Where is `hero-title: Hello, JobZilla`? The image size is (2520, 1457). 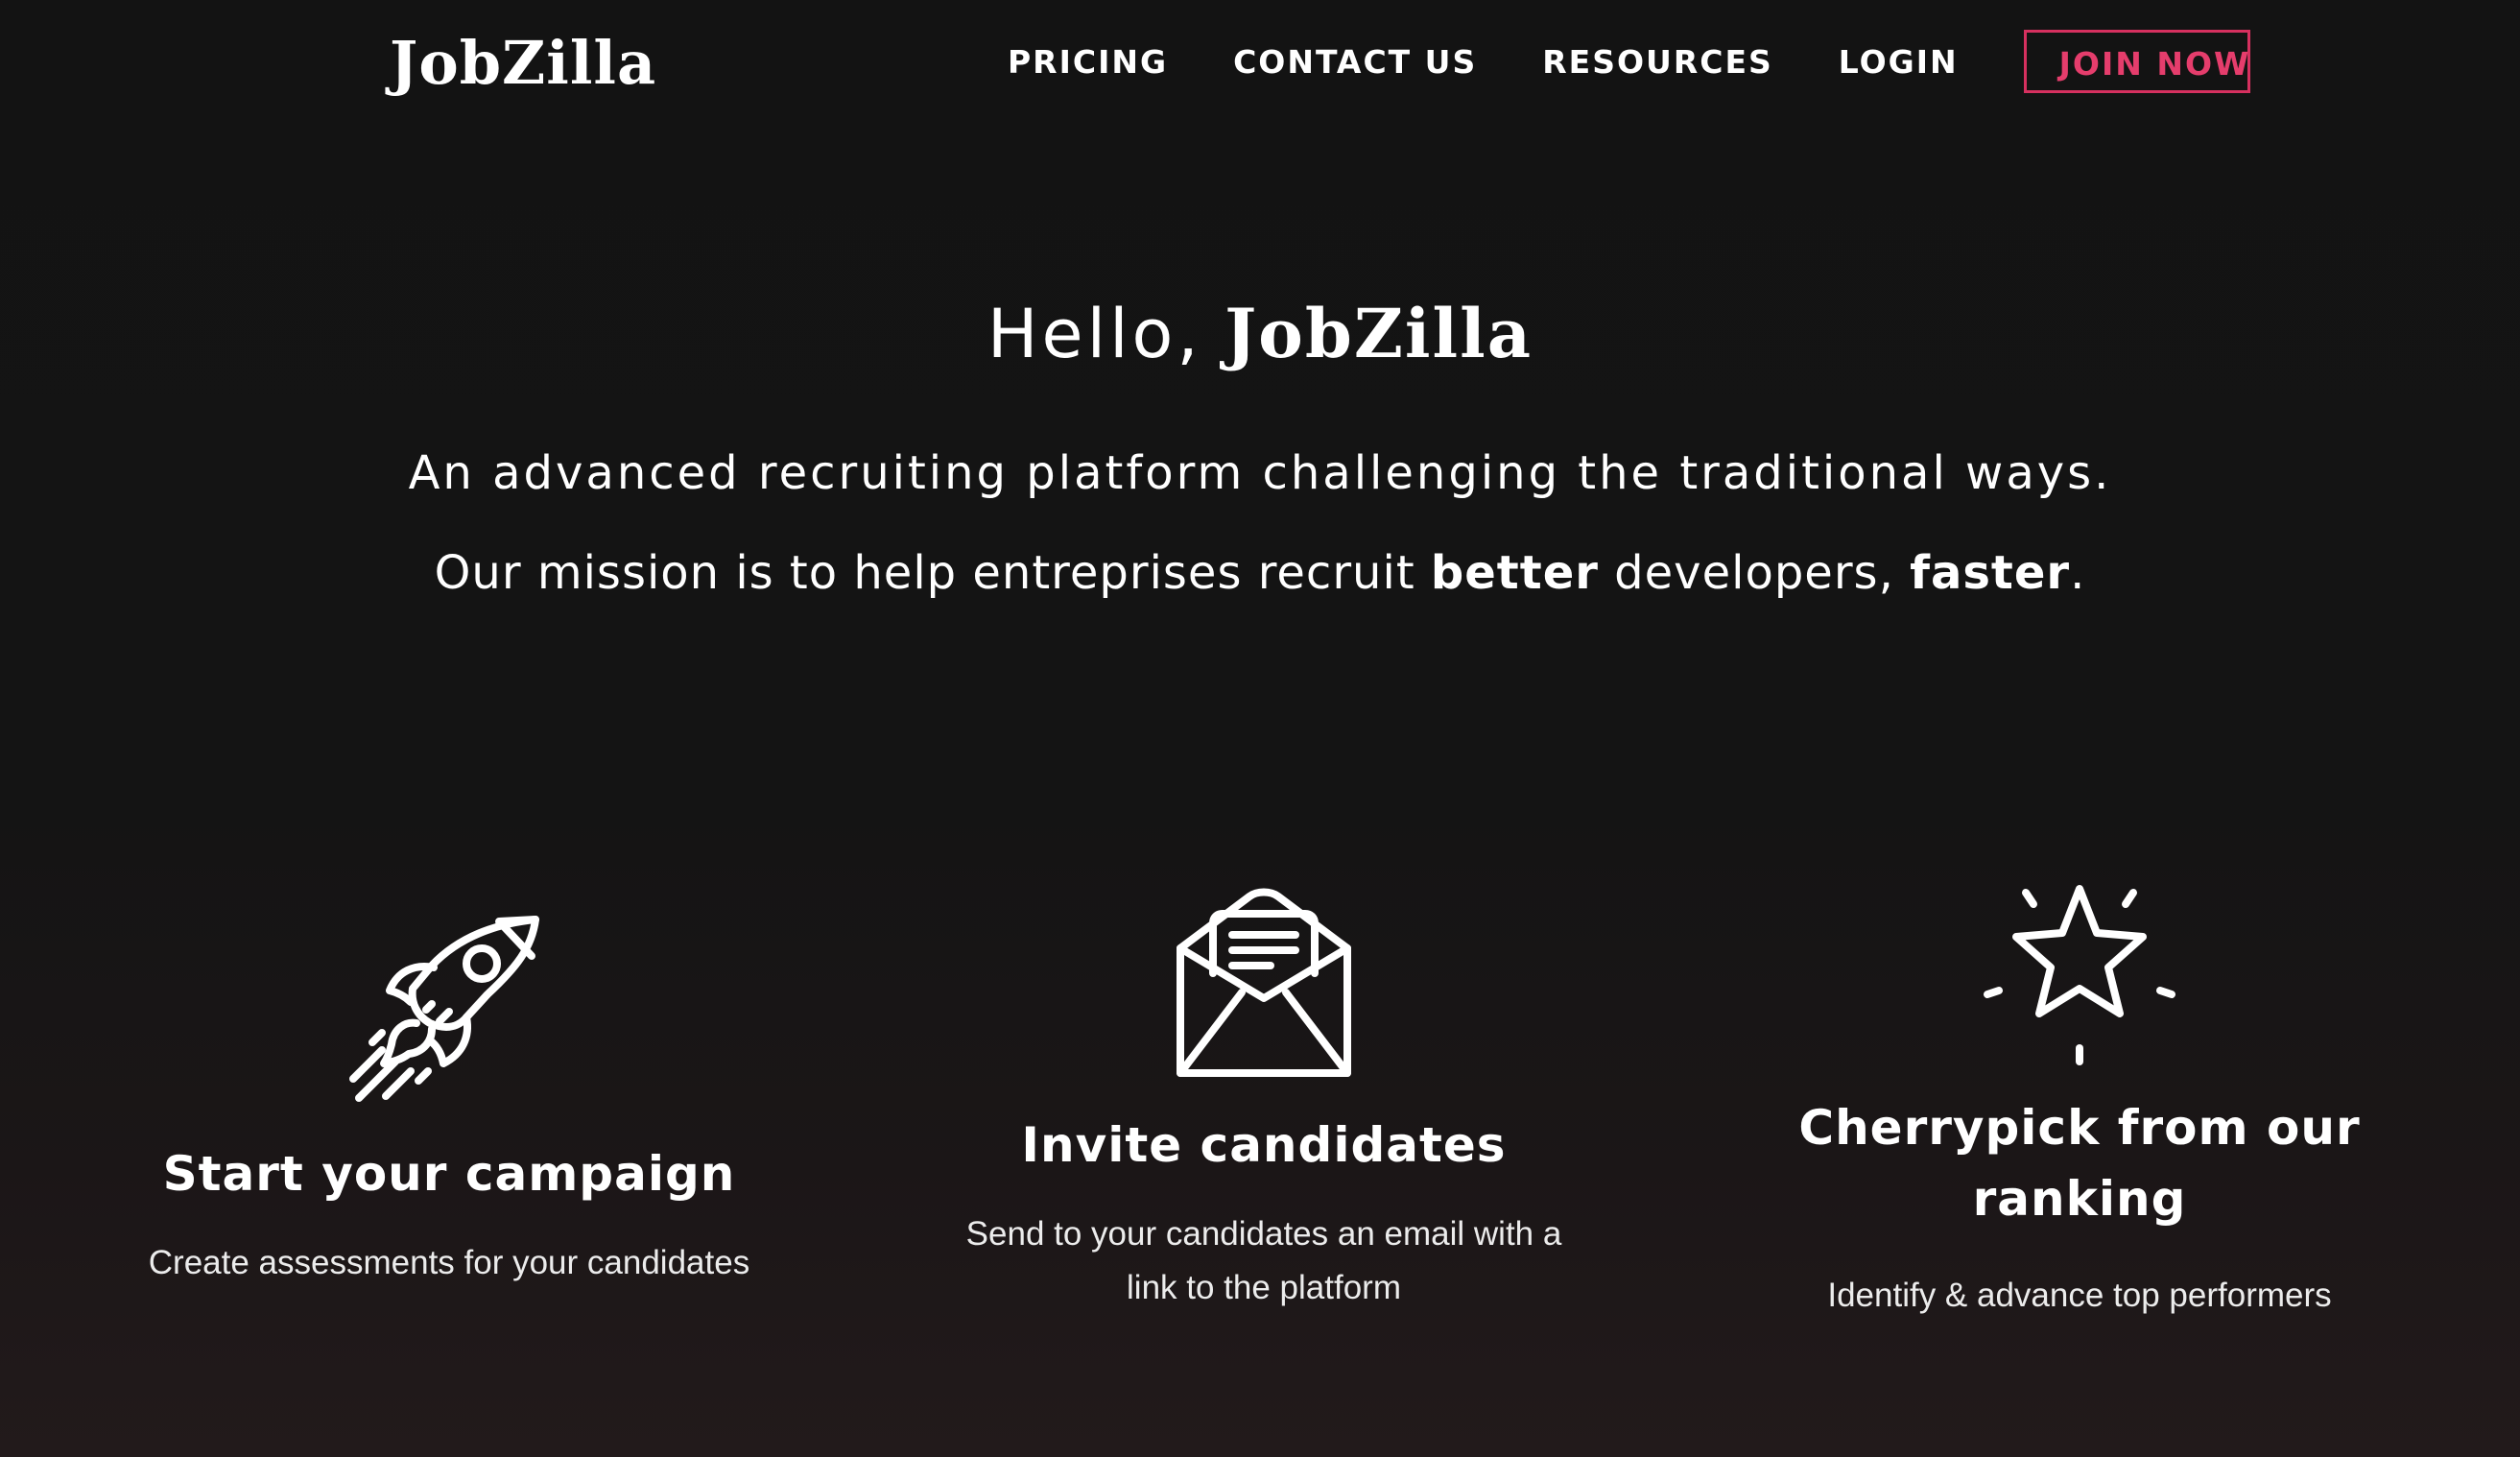 hero-title: Hello, JobZilla is located at coordinates (1260, 334).